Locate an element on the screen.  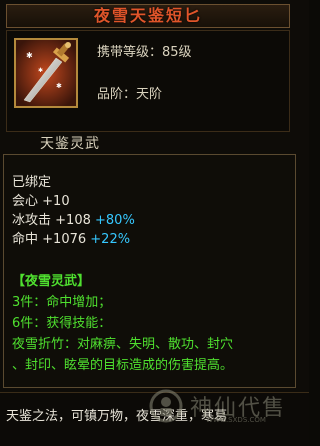
item-name: 夜雪天鉴短匕 is located at coordinates (147, 15).